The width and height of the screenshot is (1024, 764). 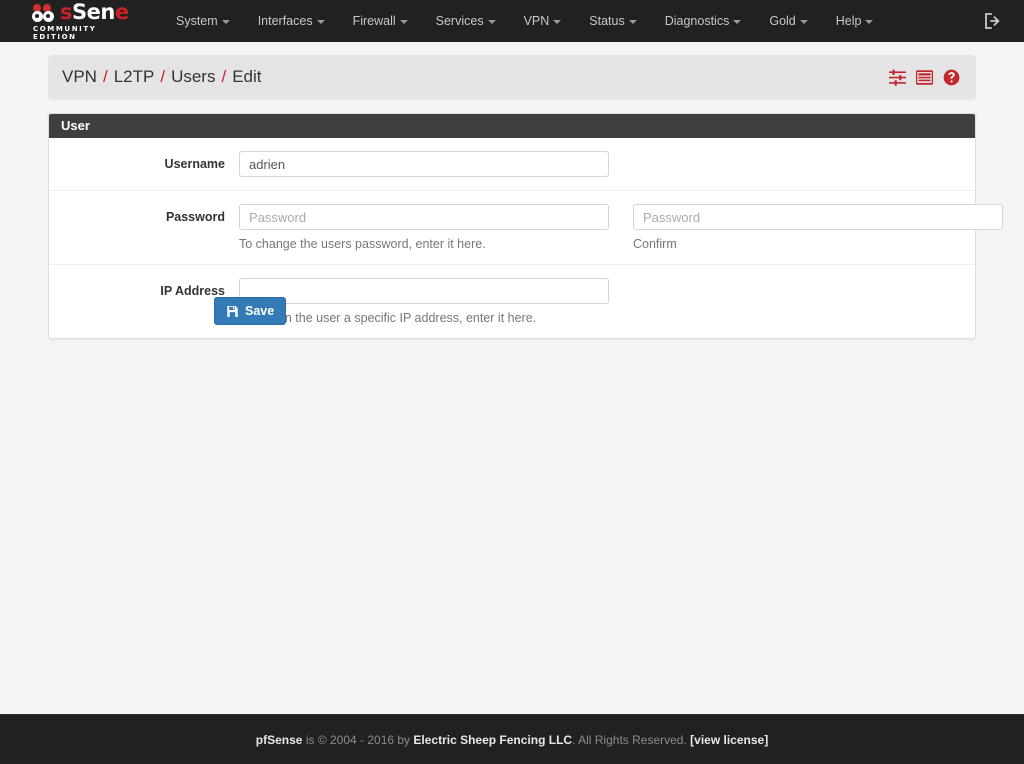 What do you see at coordinates (536, 21) in the screenshot?
I see `nav-label: VPN` at bounding box center [536, 21].